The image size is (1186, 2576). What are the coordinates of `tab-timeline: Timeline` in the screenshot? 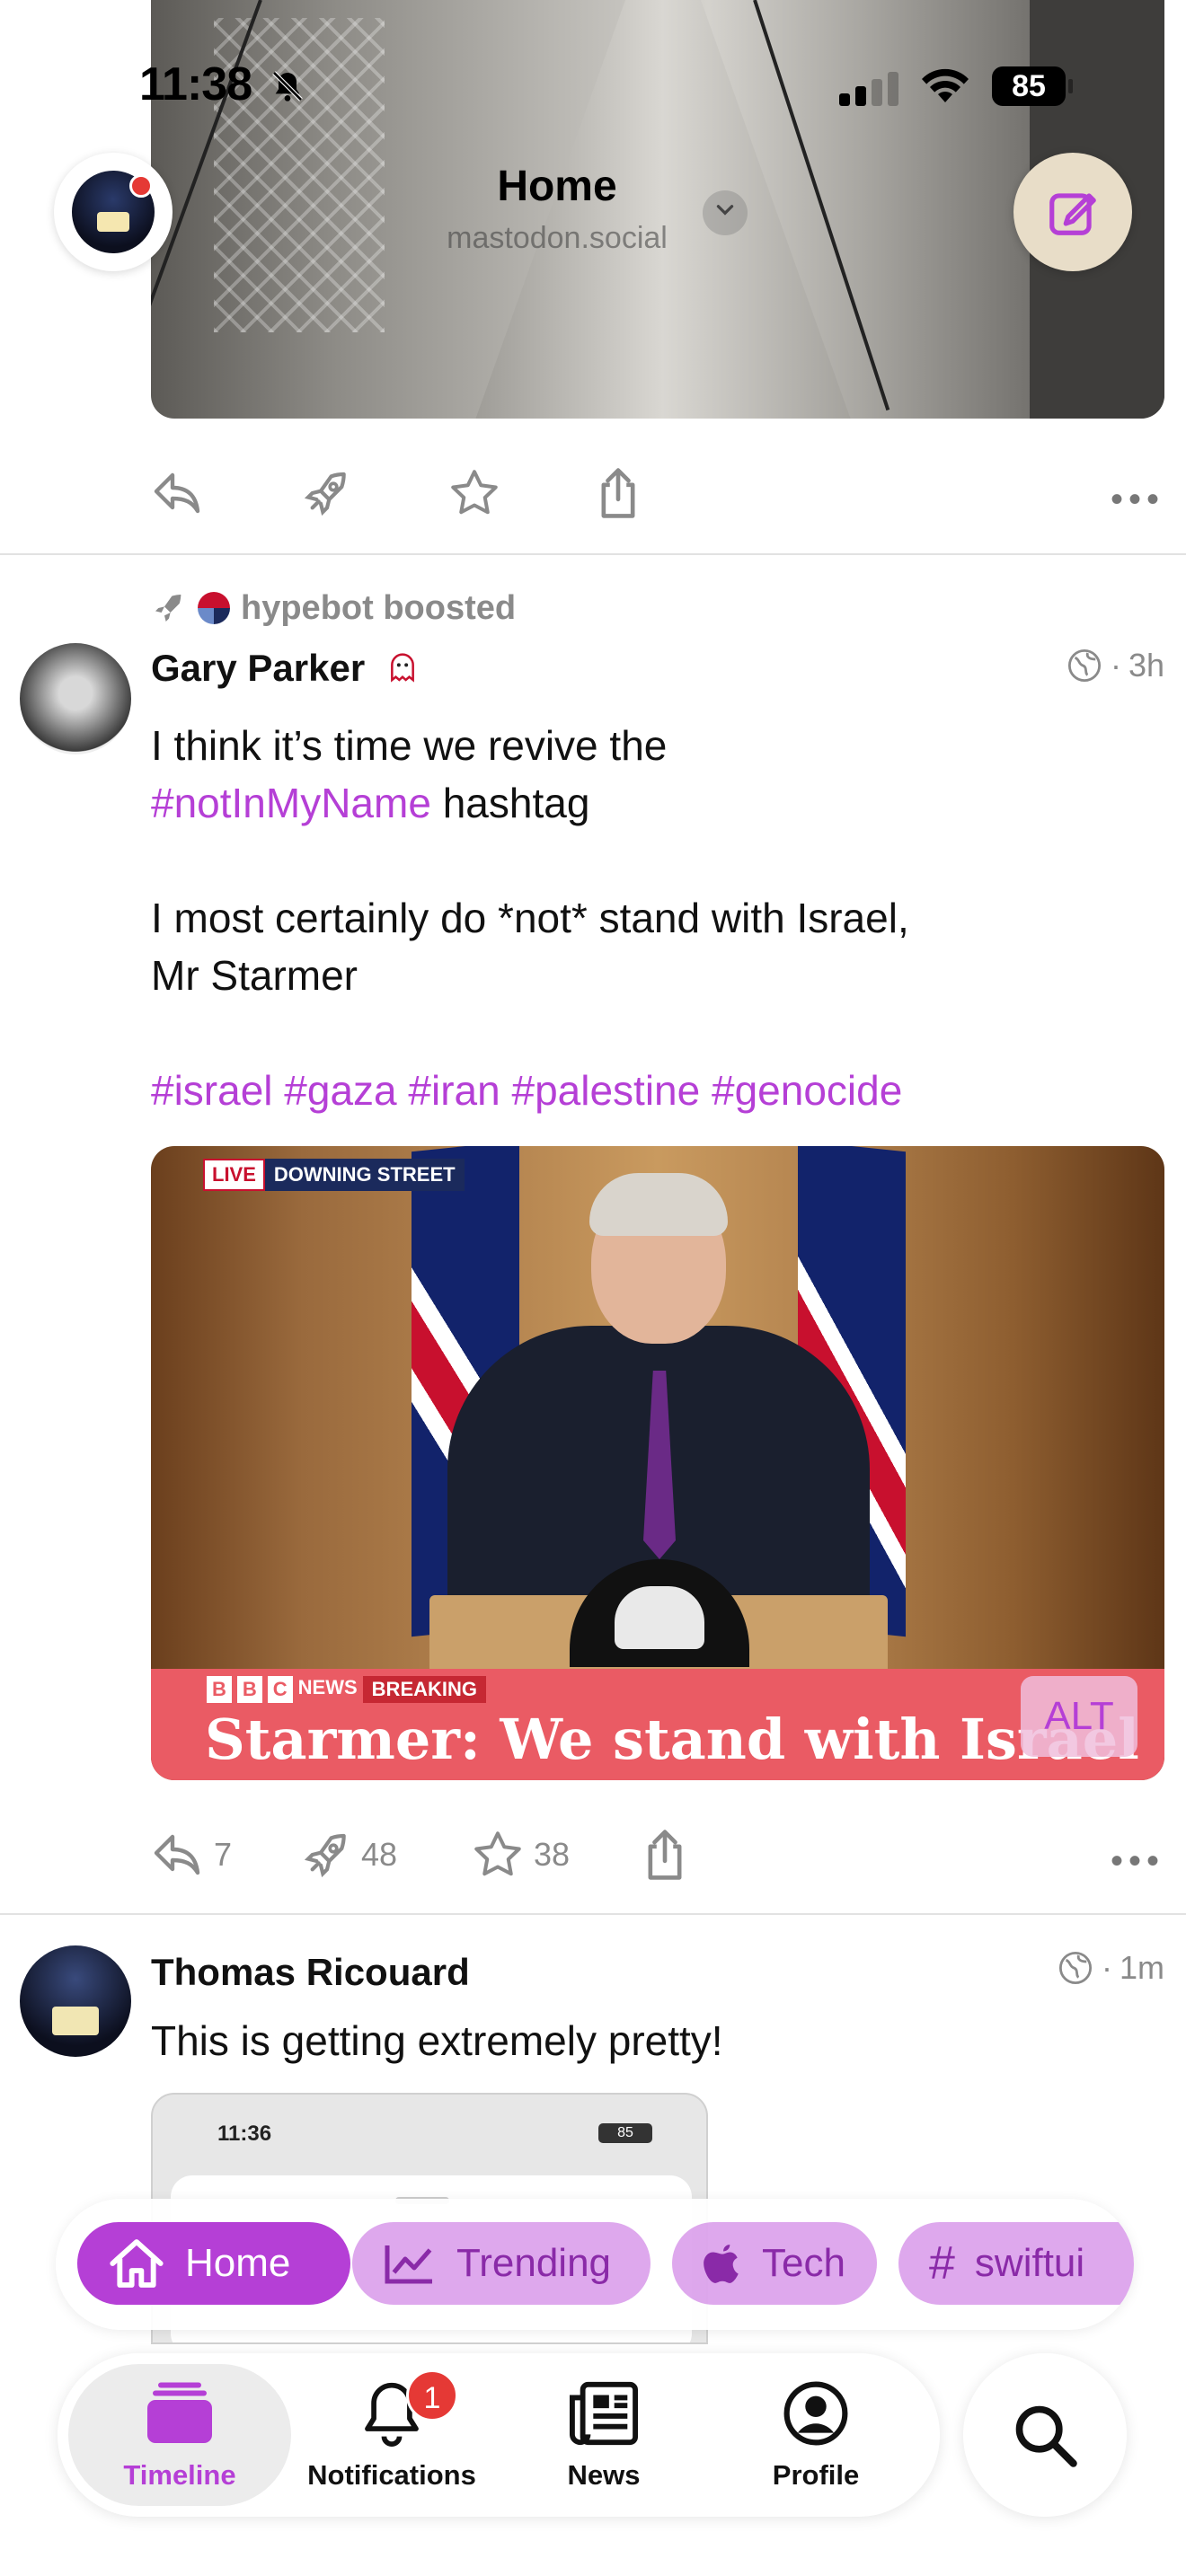 It's located at (180, 2438).